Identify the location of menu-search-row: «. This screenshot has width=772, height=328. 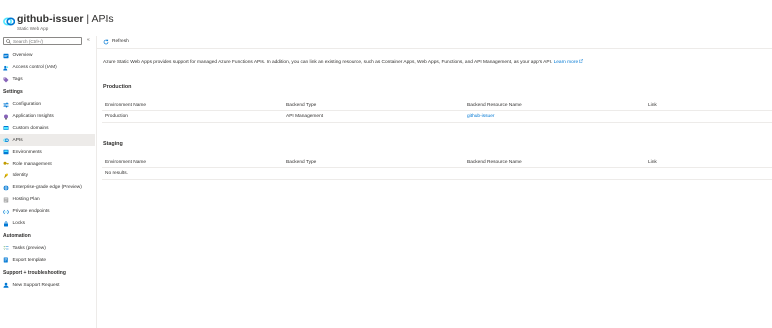
(49, 42).